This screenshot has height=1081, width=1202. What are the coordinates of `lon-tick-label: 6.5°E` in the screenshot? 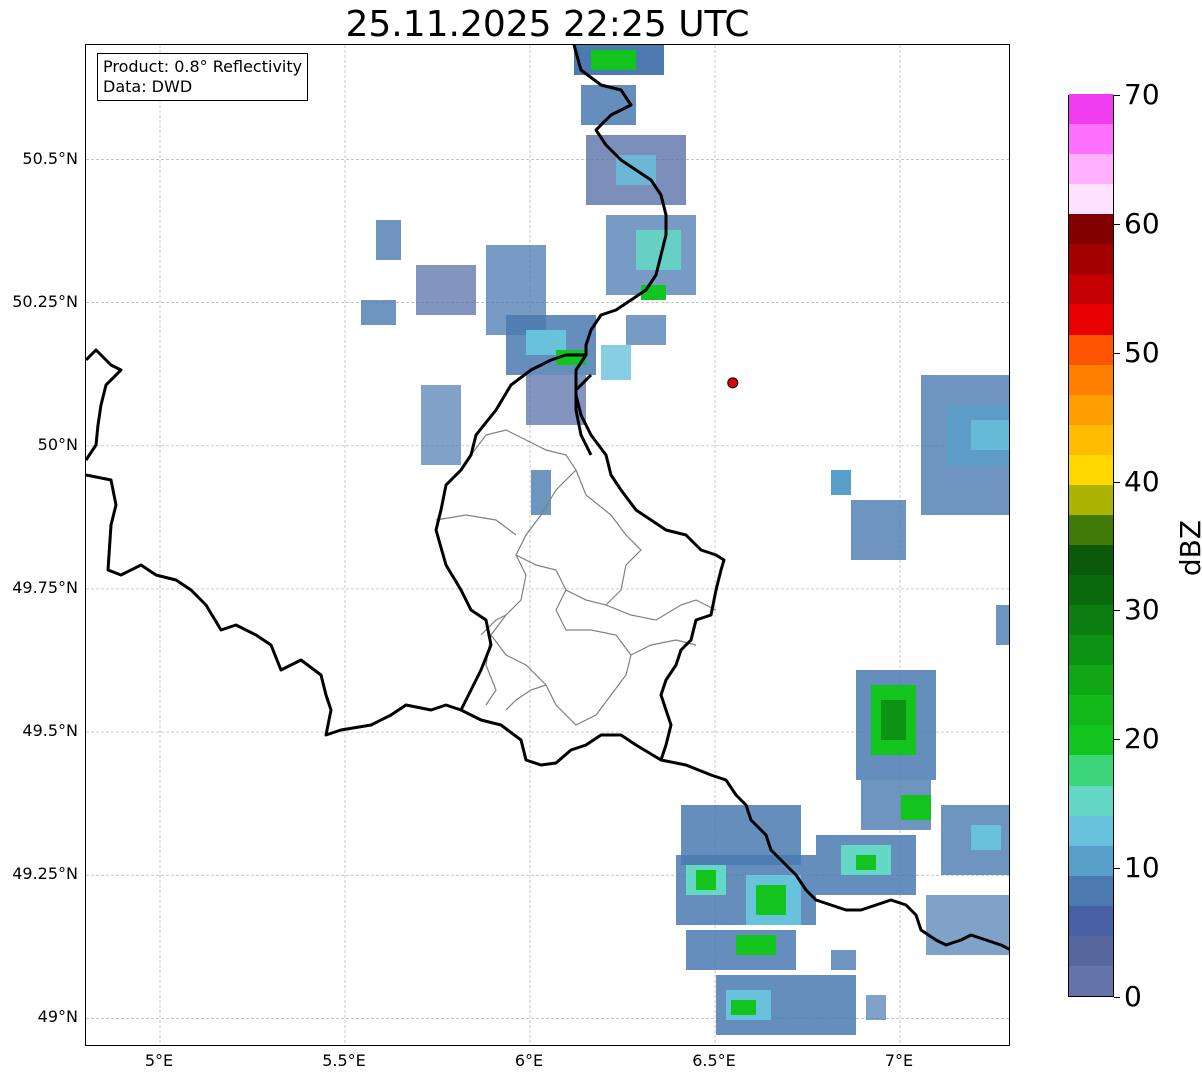 It's located at (714, 1060).